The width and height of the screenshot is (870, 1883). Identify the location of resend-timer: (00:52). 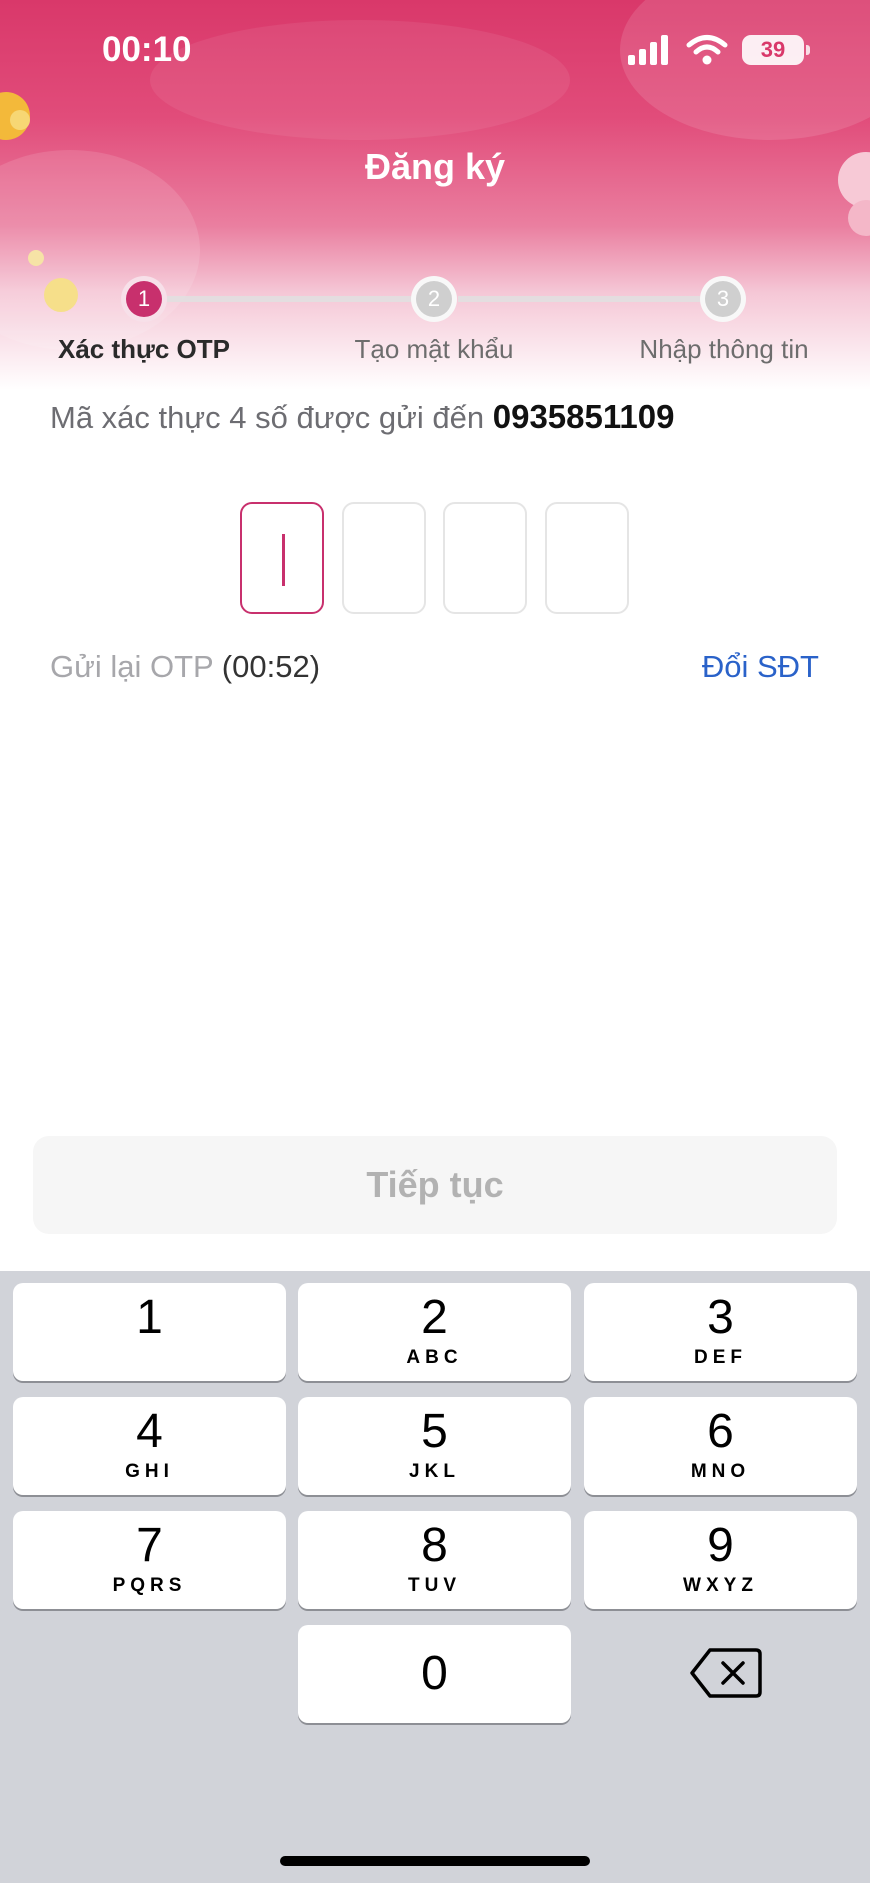
(271, 666).